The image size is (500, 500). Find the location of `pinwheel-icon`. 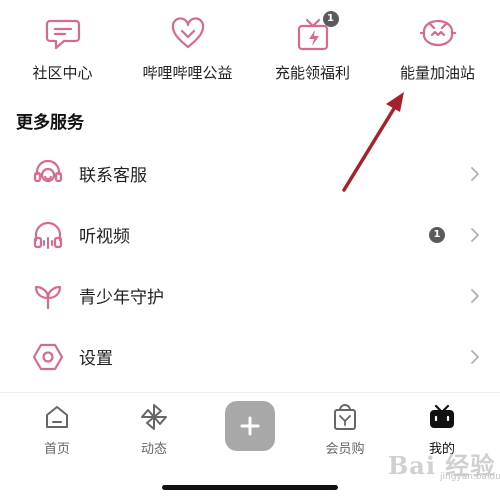

pinwheel-icon is located at coordinates (154, 417).